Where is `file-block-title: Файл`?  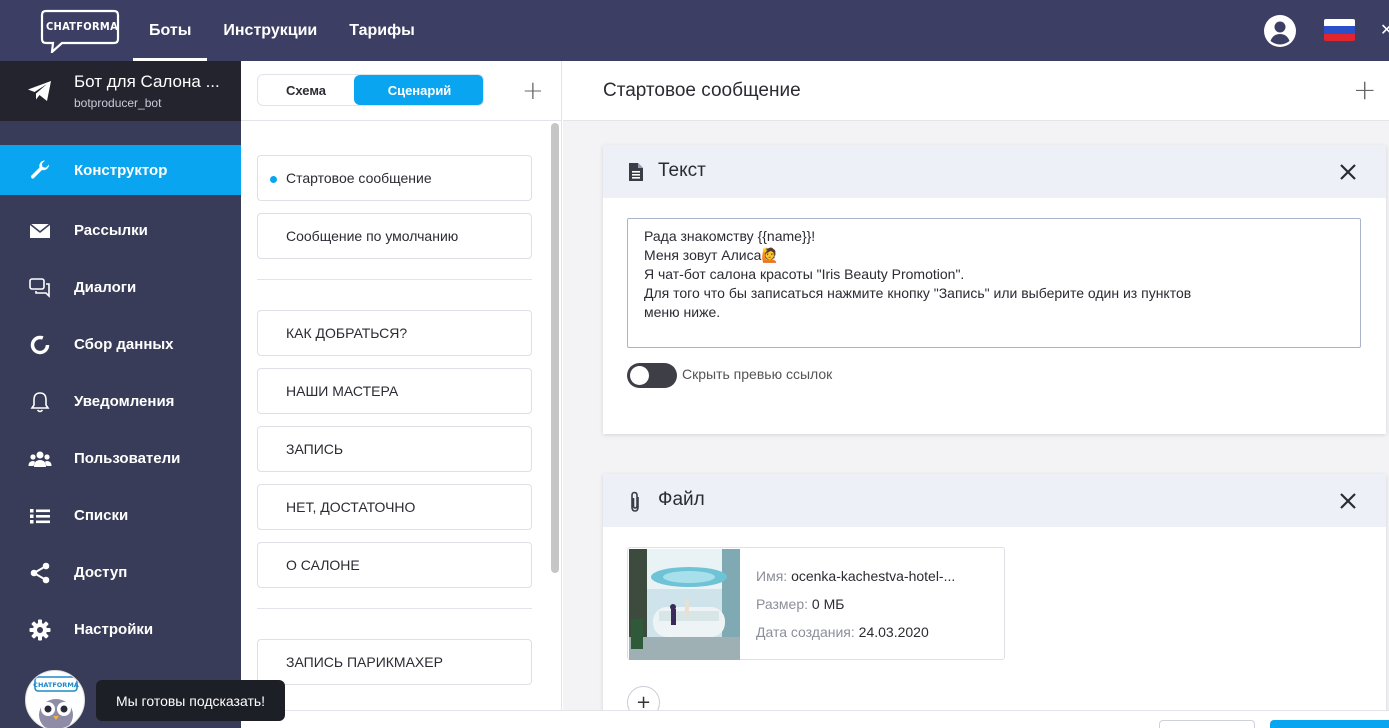 file-block-title: Файл is located at coordinates (681, 499).